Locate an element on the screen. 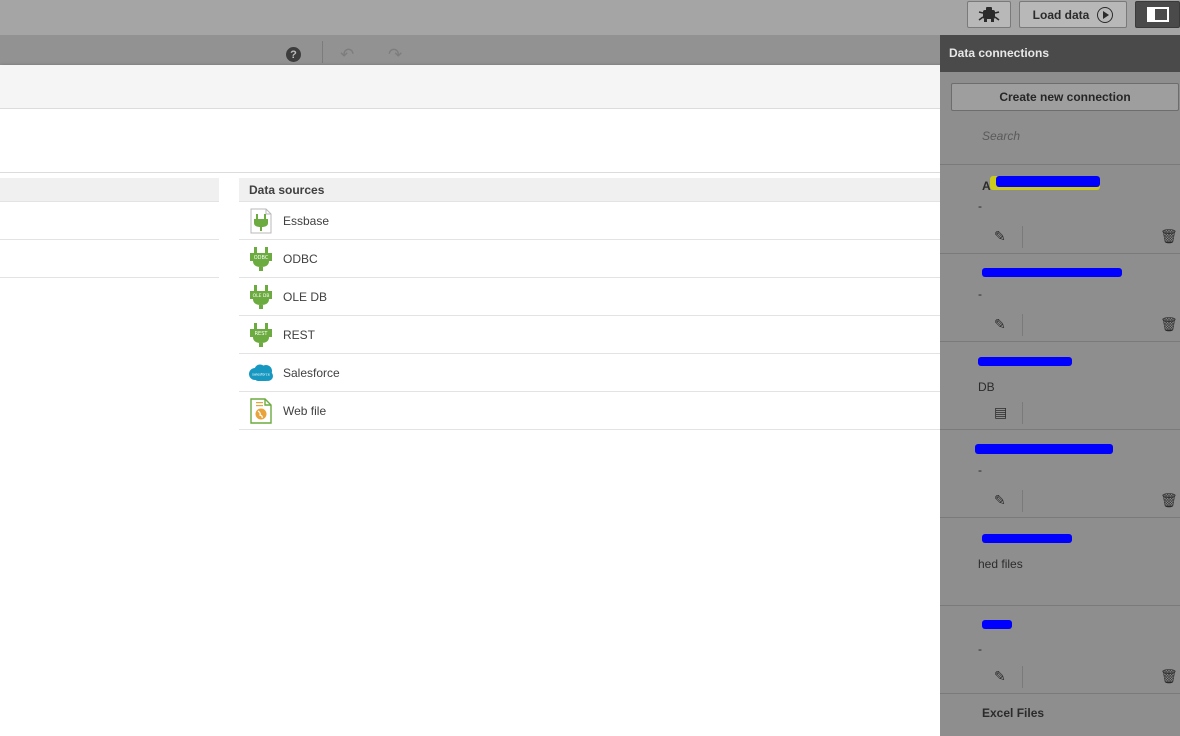 This screenshot has width=1180, height=736. connection-subtitle: hed files is located at coordinates (1000, 564).